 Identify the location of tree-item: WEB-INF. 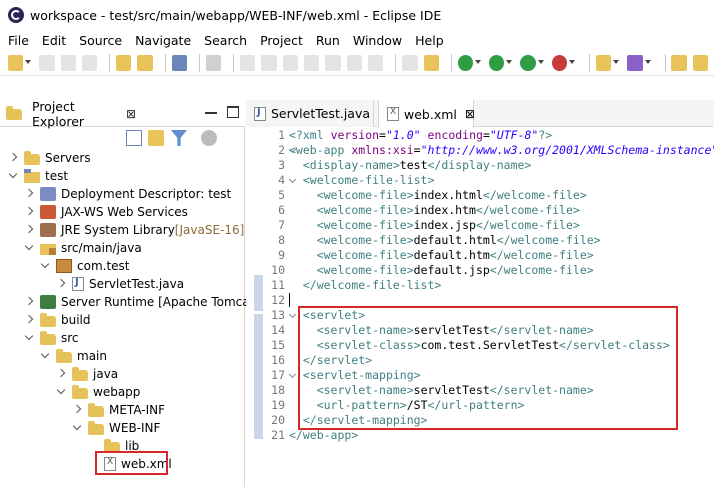
(116, 428).